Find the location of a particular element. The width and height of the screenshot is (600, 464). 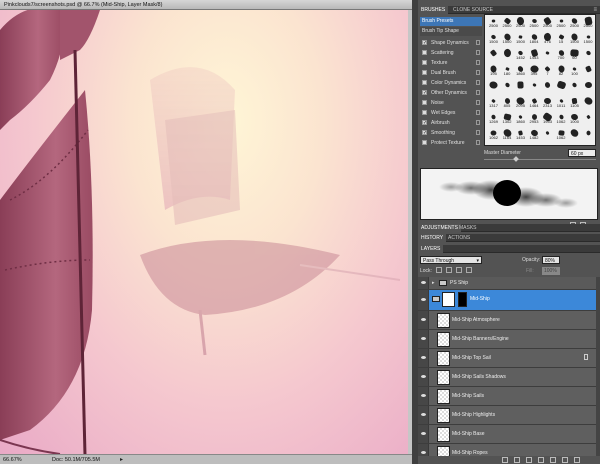

brush-preset: 1464 is located at coordinates (534, 102).